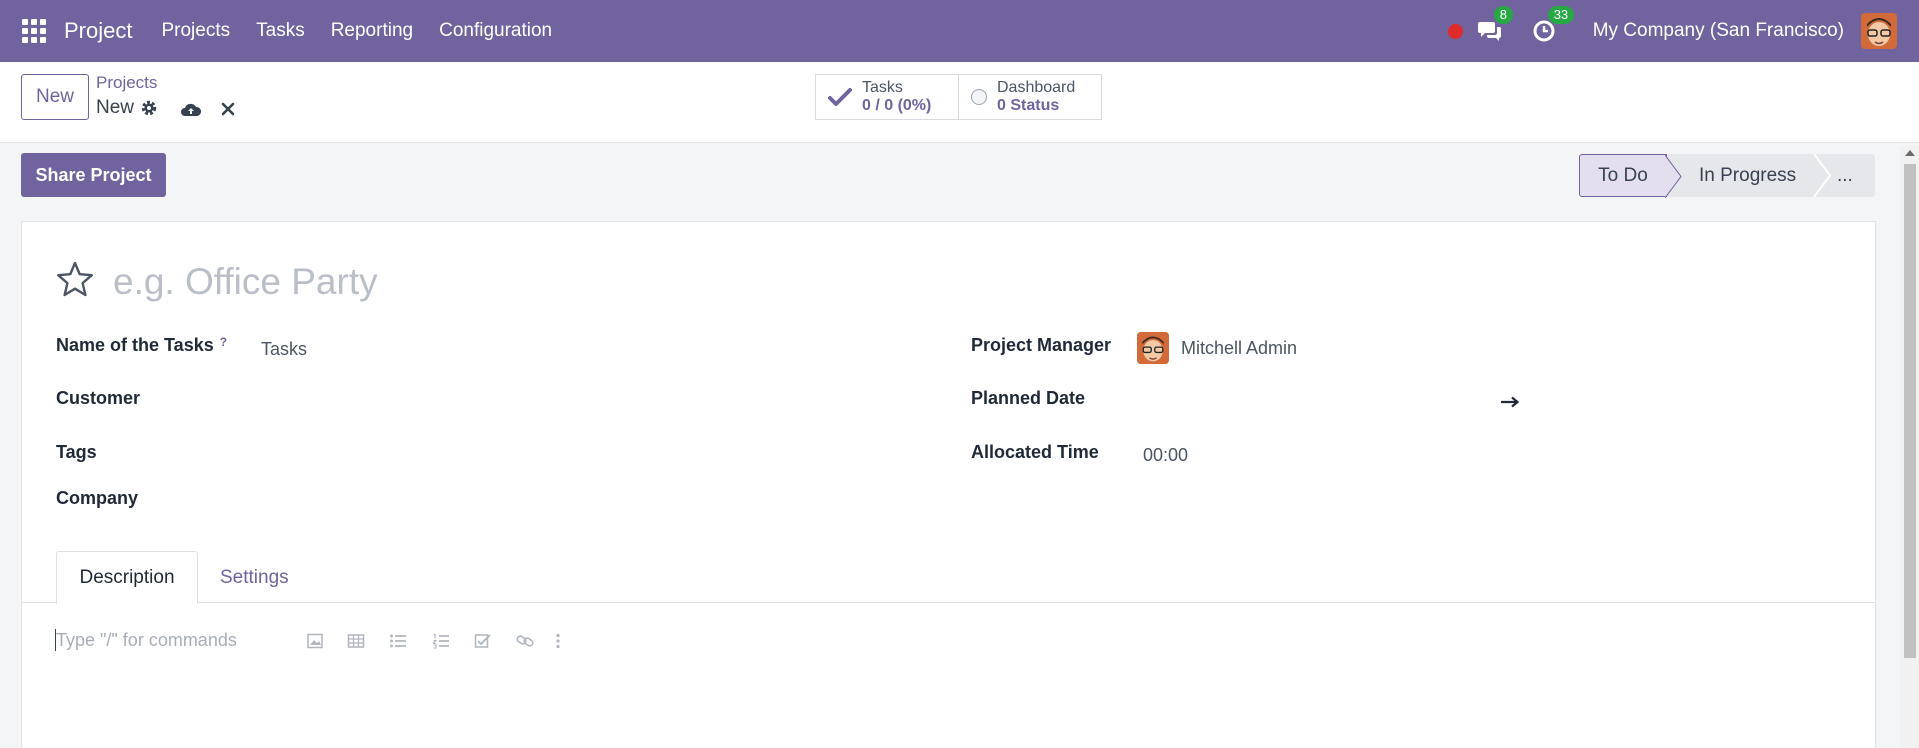 The image size is (1919, 748). What do you see at coordinates (1718, 31) in the screenshot?
I see `company-switcher: My Company (San Francisco)` at bounding box center [1718, 31].